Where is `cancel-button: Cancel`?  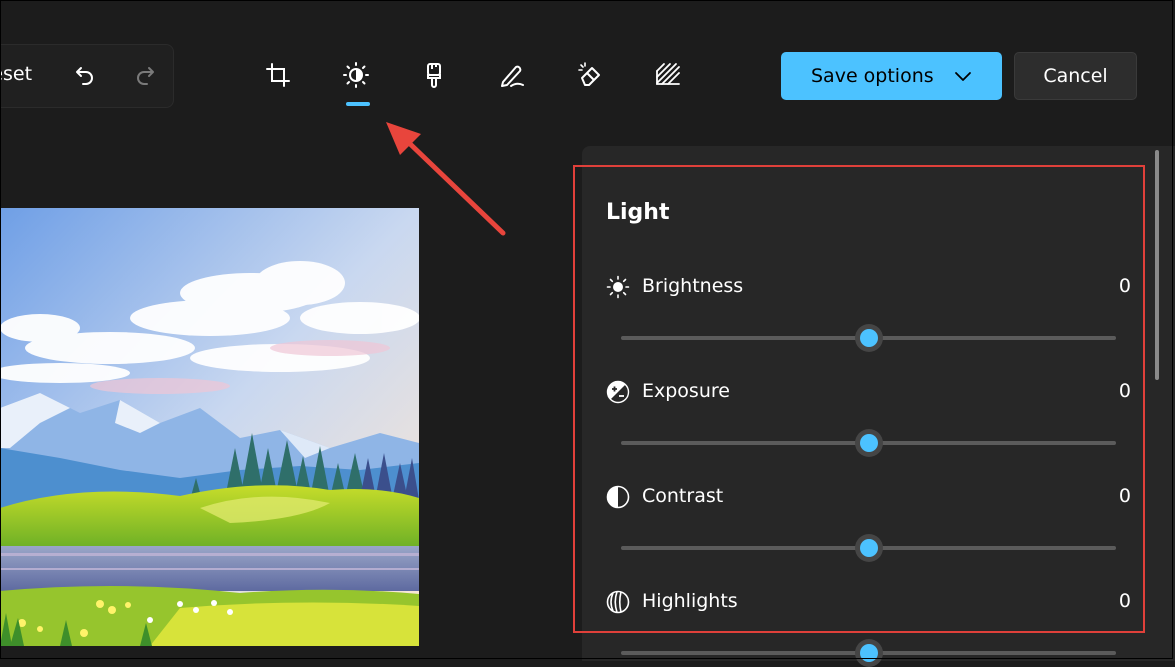
cancel-button: Cancel is located at coordinates (1075, 76).